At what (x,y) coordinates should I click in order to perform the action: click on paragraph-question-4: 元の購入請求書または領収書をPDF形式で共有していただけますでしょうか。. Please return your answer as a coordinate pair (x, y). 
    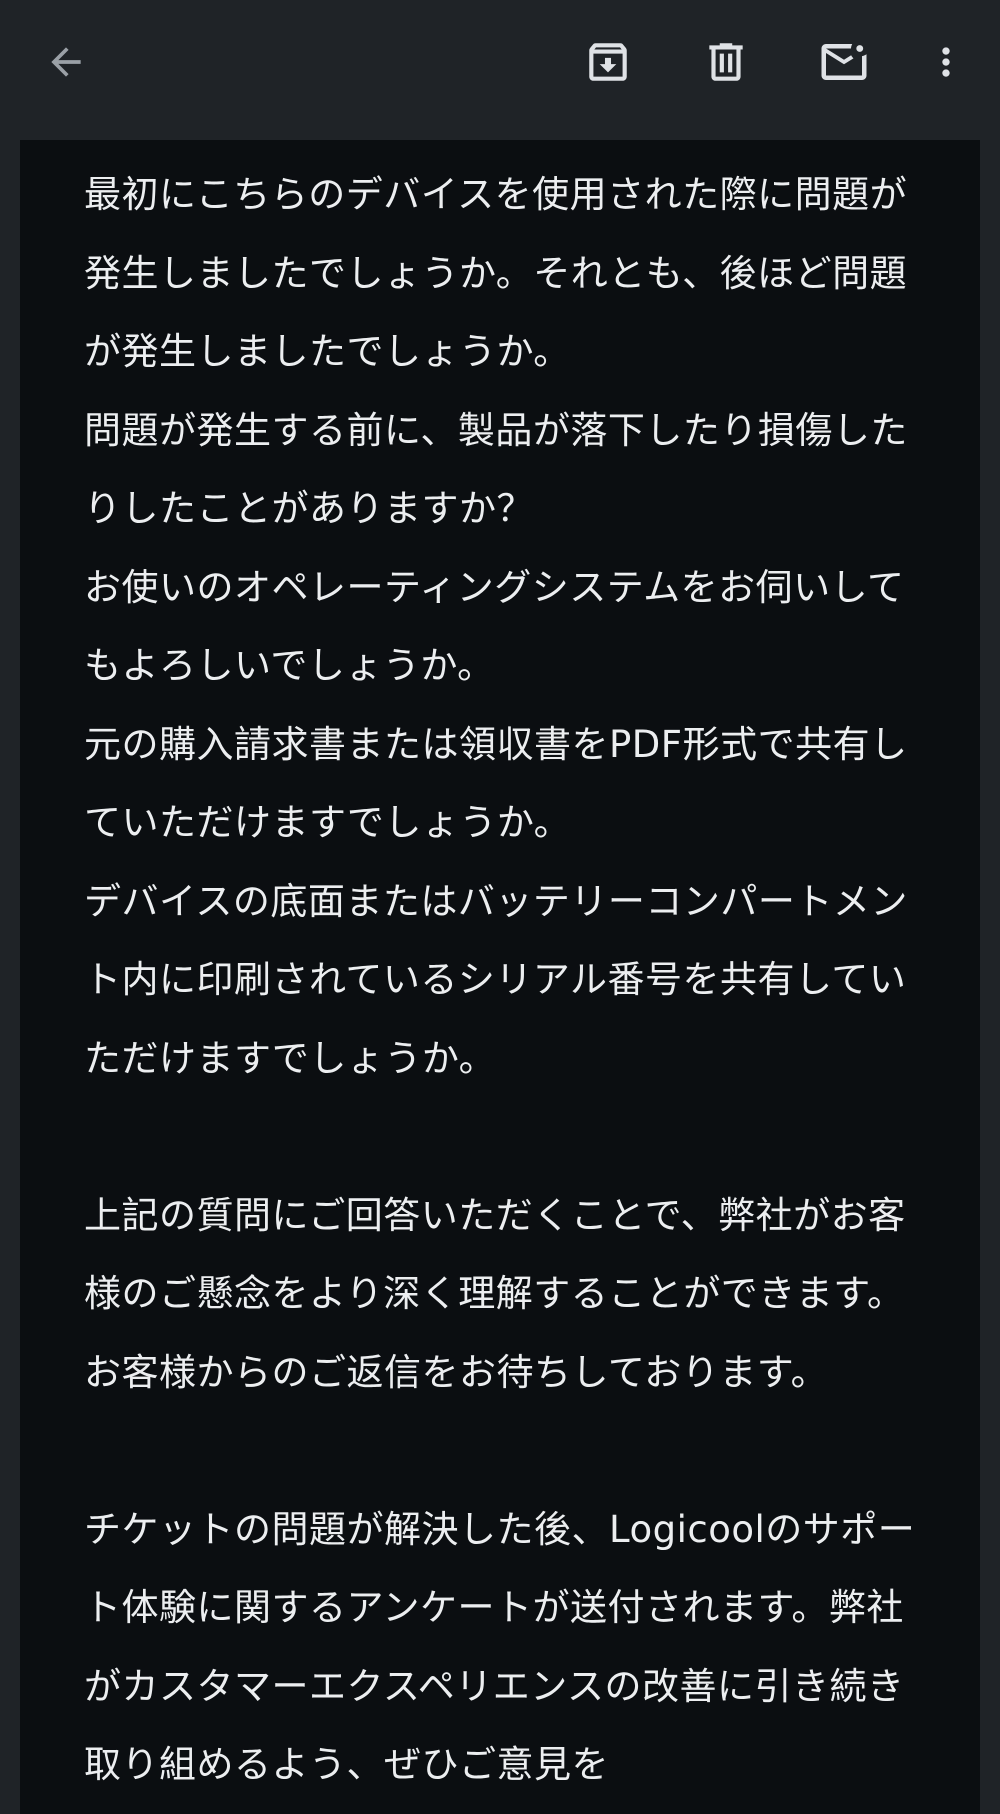
    Looking at the image, I should click on (496, 783).